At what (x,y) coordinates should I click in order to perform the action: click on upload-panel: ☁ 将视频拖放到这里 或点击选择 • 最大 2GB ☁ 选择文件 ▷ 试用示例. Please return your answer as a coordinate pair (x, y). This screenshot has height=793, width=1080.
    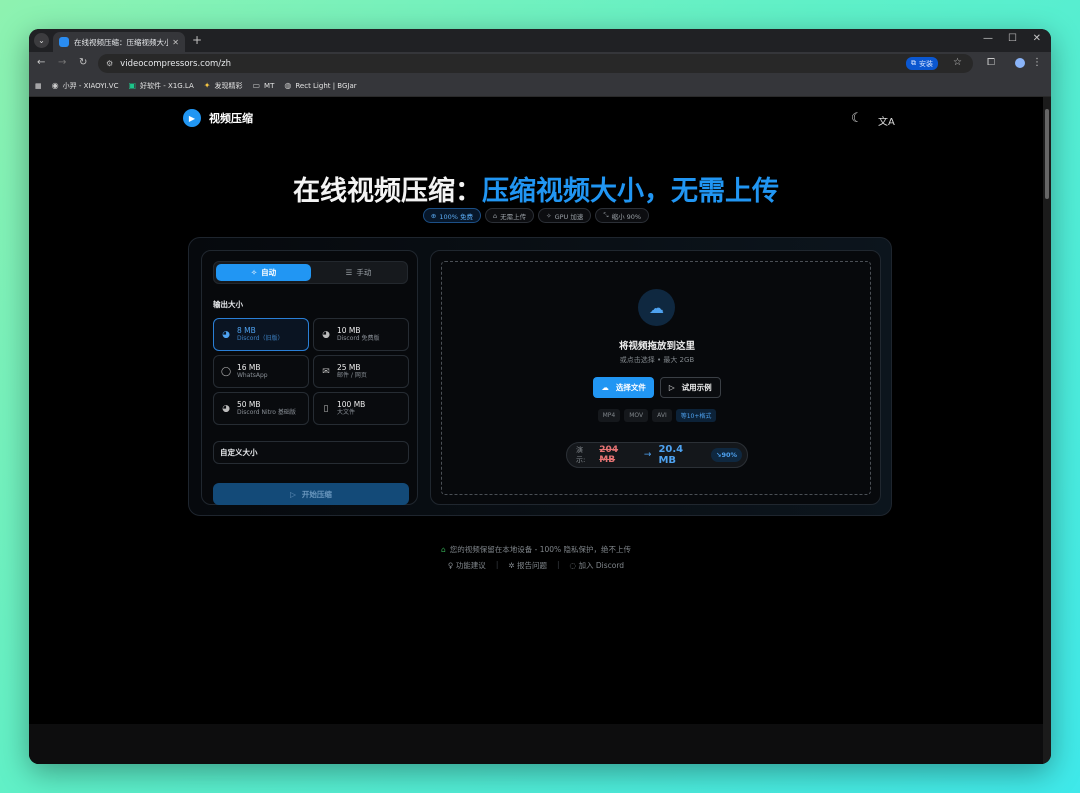
    Looking at the image, I should click on (655, 377).